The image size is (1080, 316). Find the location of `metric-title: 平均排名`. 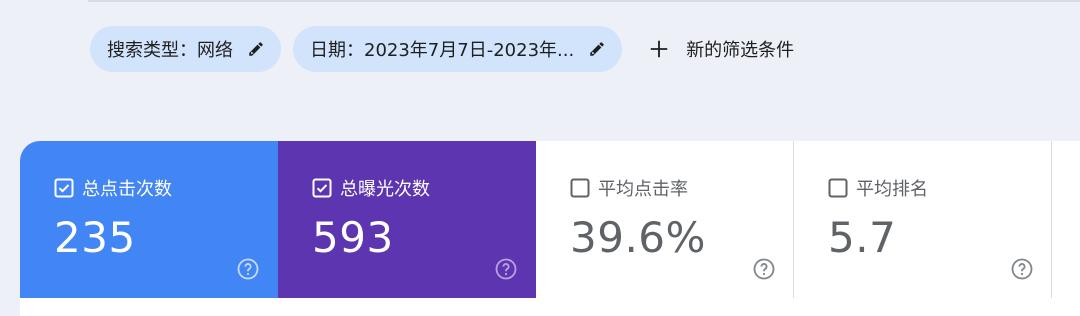

metric-title: 平均排名 is located at coordinates (892, 189).